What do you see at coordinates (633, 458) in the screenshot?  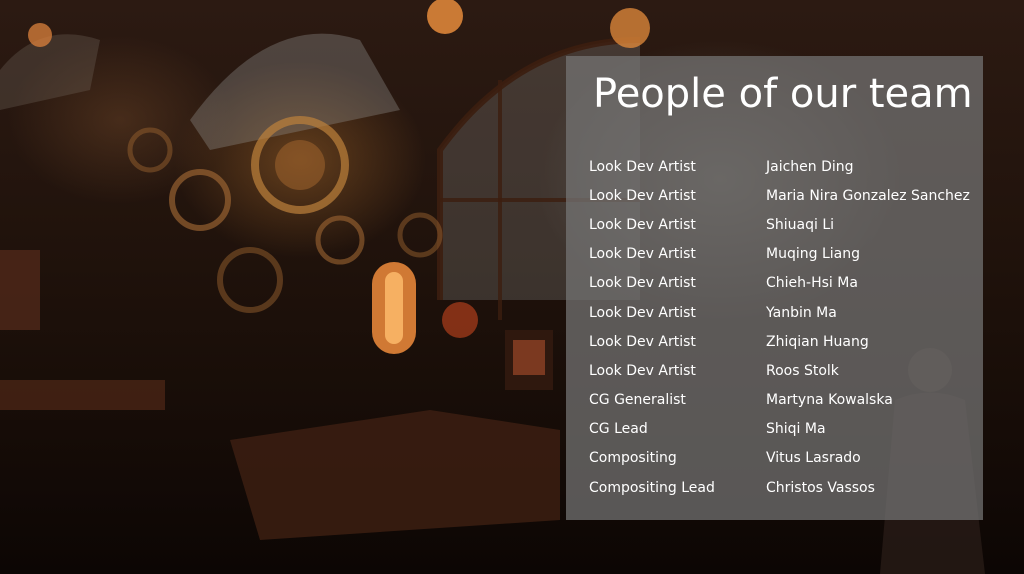 I see `member-role: Compositing` at bounding box center [633, 458].